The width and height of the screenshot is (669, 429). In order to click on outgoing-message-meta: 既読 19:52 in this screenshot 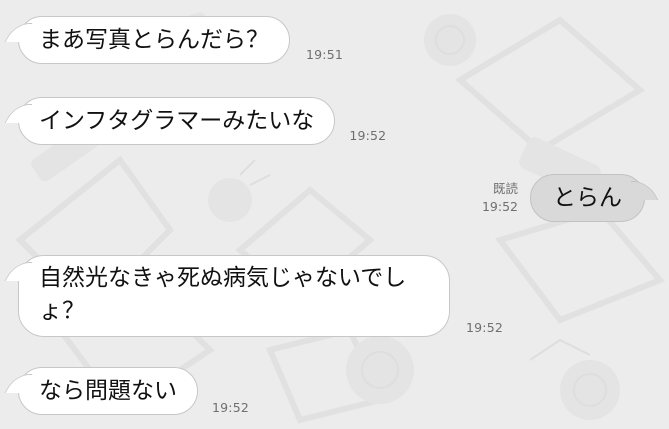, I will do `click(495, 198)`.